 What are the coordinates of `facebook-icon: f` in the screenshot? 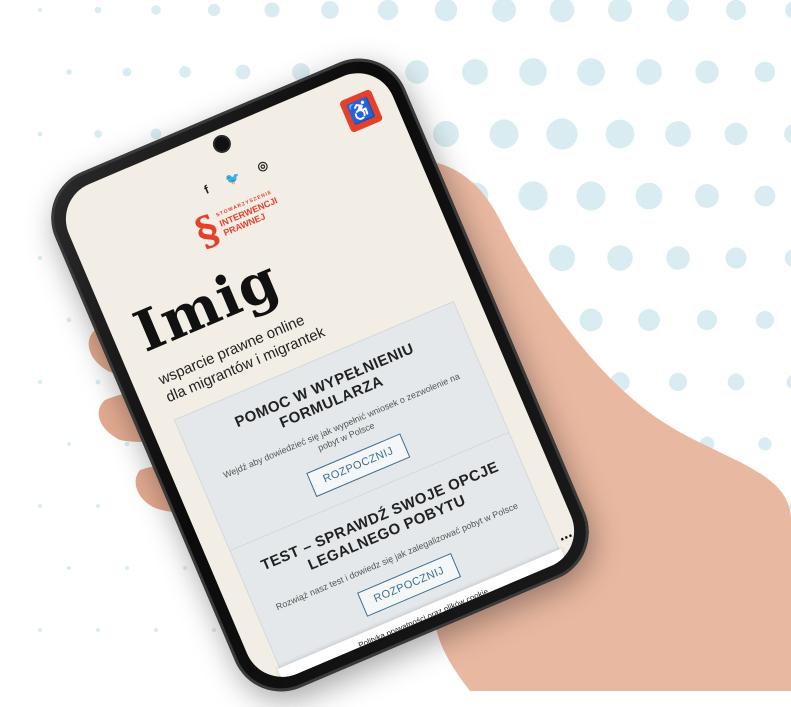 It's located at (206, 189).